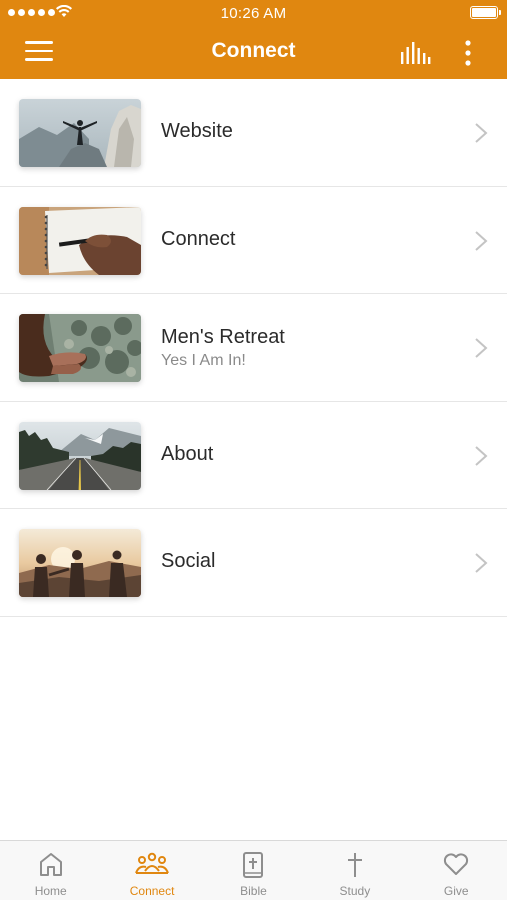  I want to click on tab-label: Study, so click(355, 891).